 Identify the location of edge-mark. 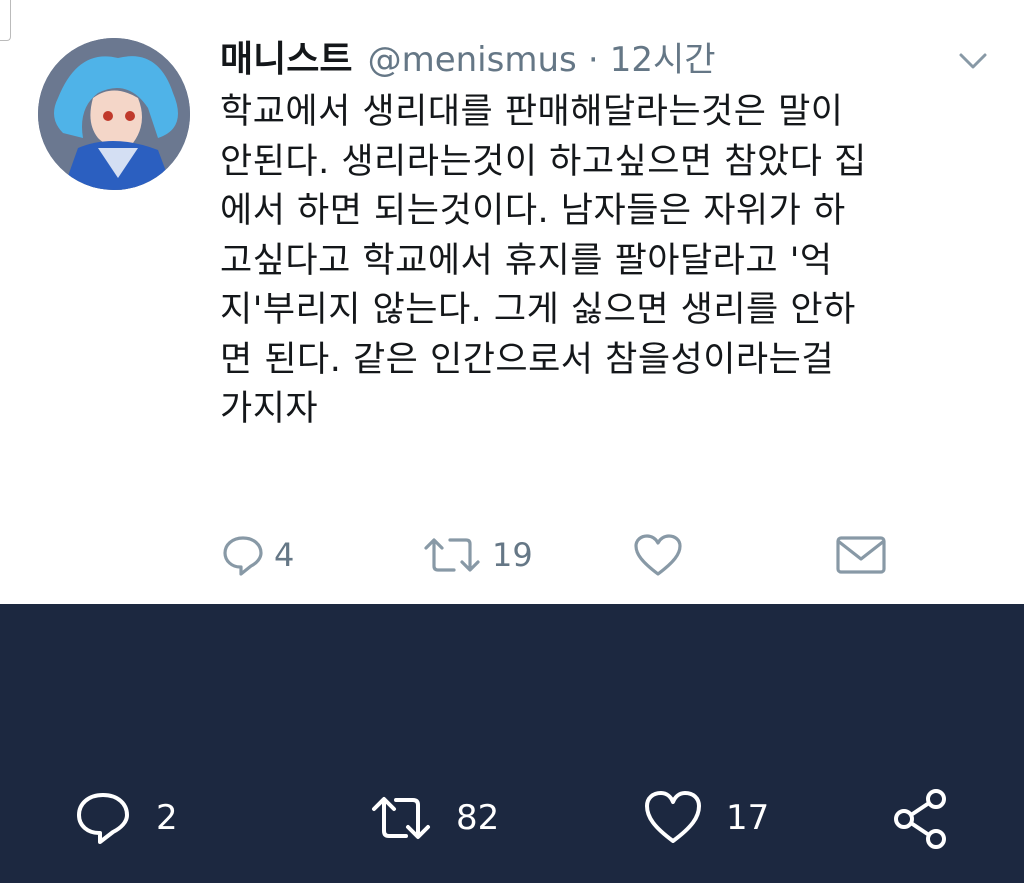
(5, 20).